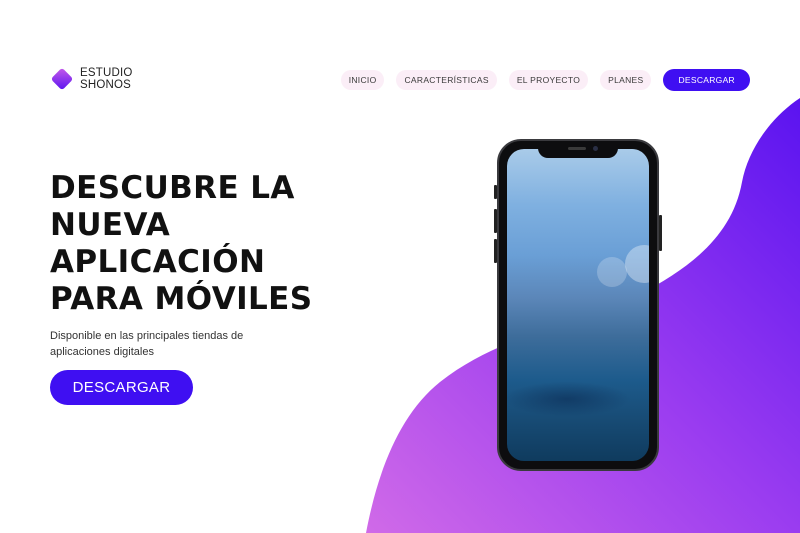  I want to click on nav-link-planes: PLANES, so click(626, 80).